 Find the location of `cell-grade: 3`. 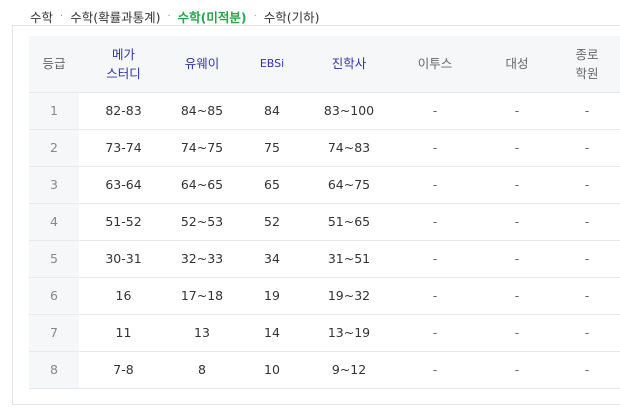

cell-grade: 3 is located at coordinates (54, 184).